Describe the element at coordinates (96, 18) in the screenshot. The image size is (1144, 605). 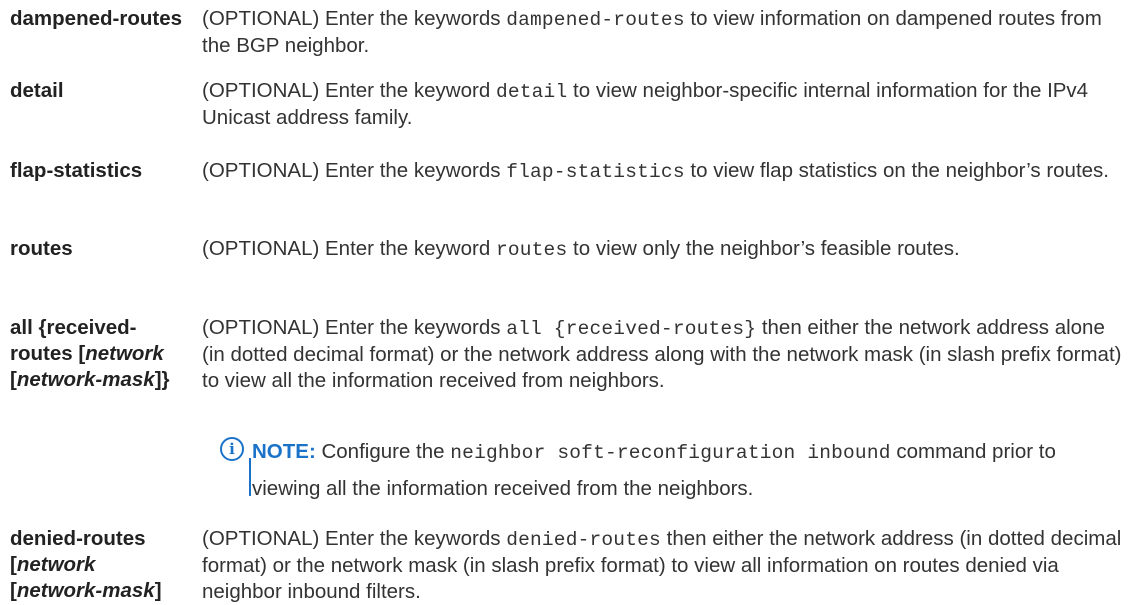
I see `param-term: dampened-routes` at that location.